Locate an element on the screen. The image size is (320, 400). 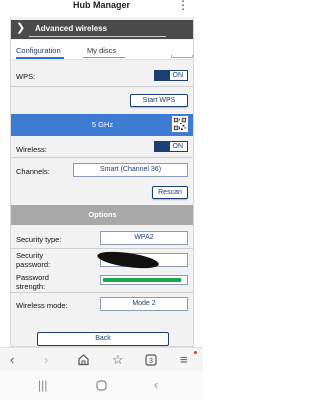
notification-dot is located at coordinates (195, 352).